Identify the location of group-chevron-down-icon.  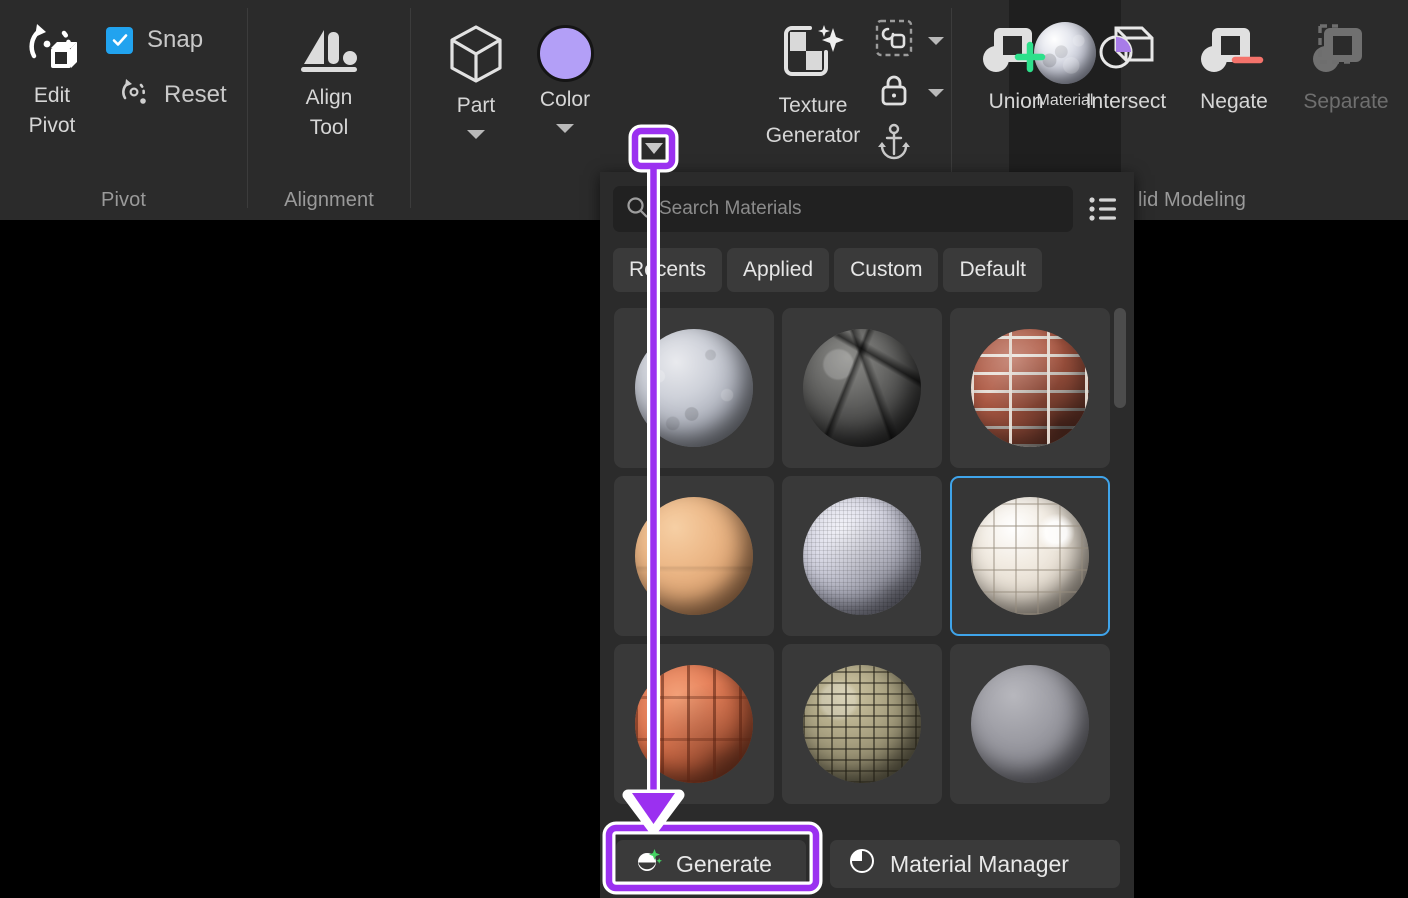
(936, 40).